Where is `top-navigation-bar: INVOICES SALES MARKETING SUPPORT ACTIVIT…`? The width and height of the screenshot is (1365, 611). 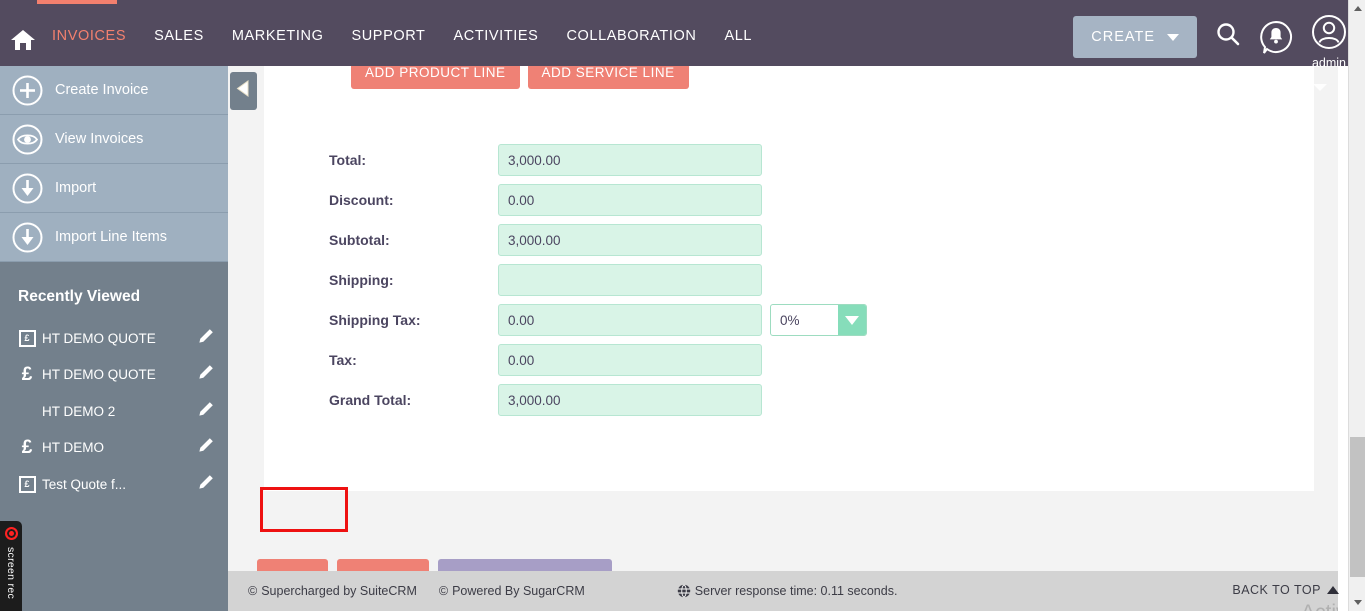 top-navigation-bar: INVOICES SALES MARKETING SUPPORT ACTIVIT… is located at coordinates (682, 35).